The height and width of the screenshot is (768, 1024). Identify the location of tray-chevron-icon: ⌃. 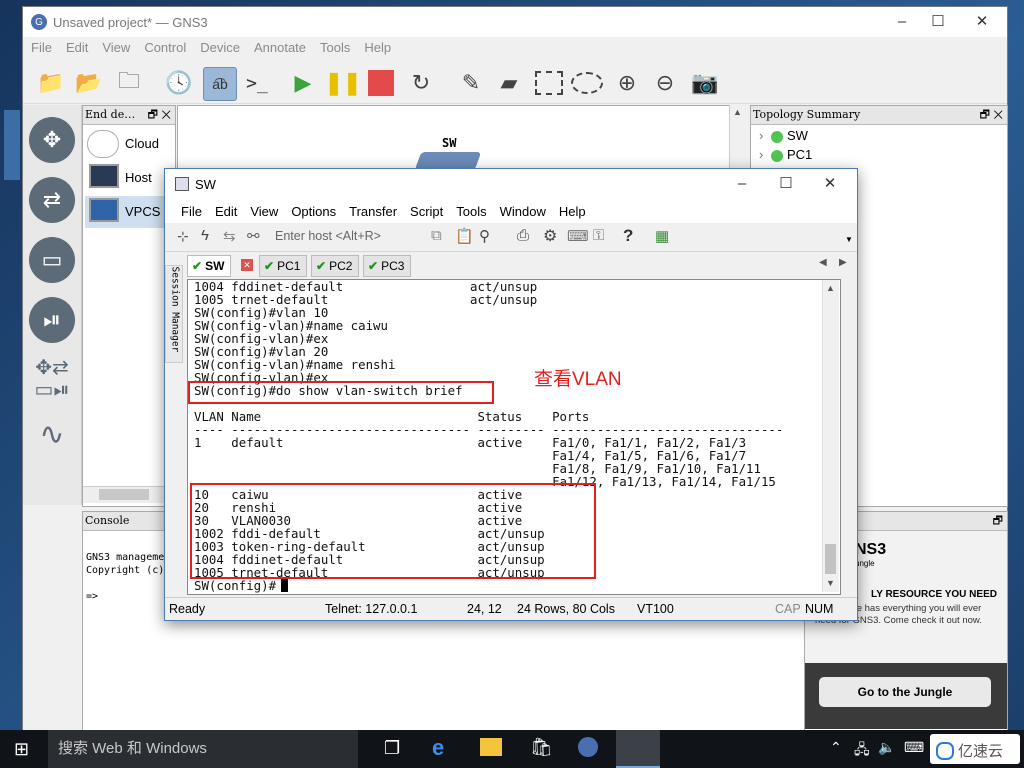
(836, 747).